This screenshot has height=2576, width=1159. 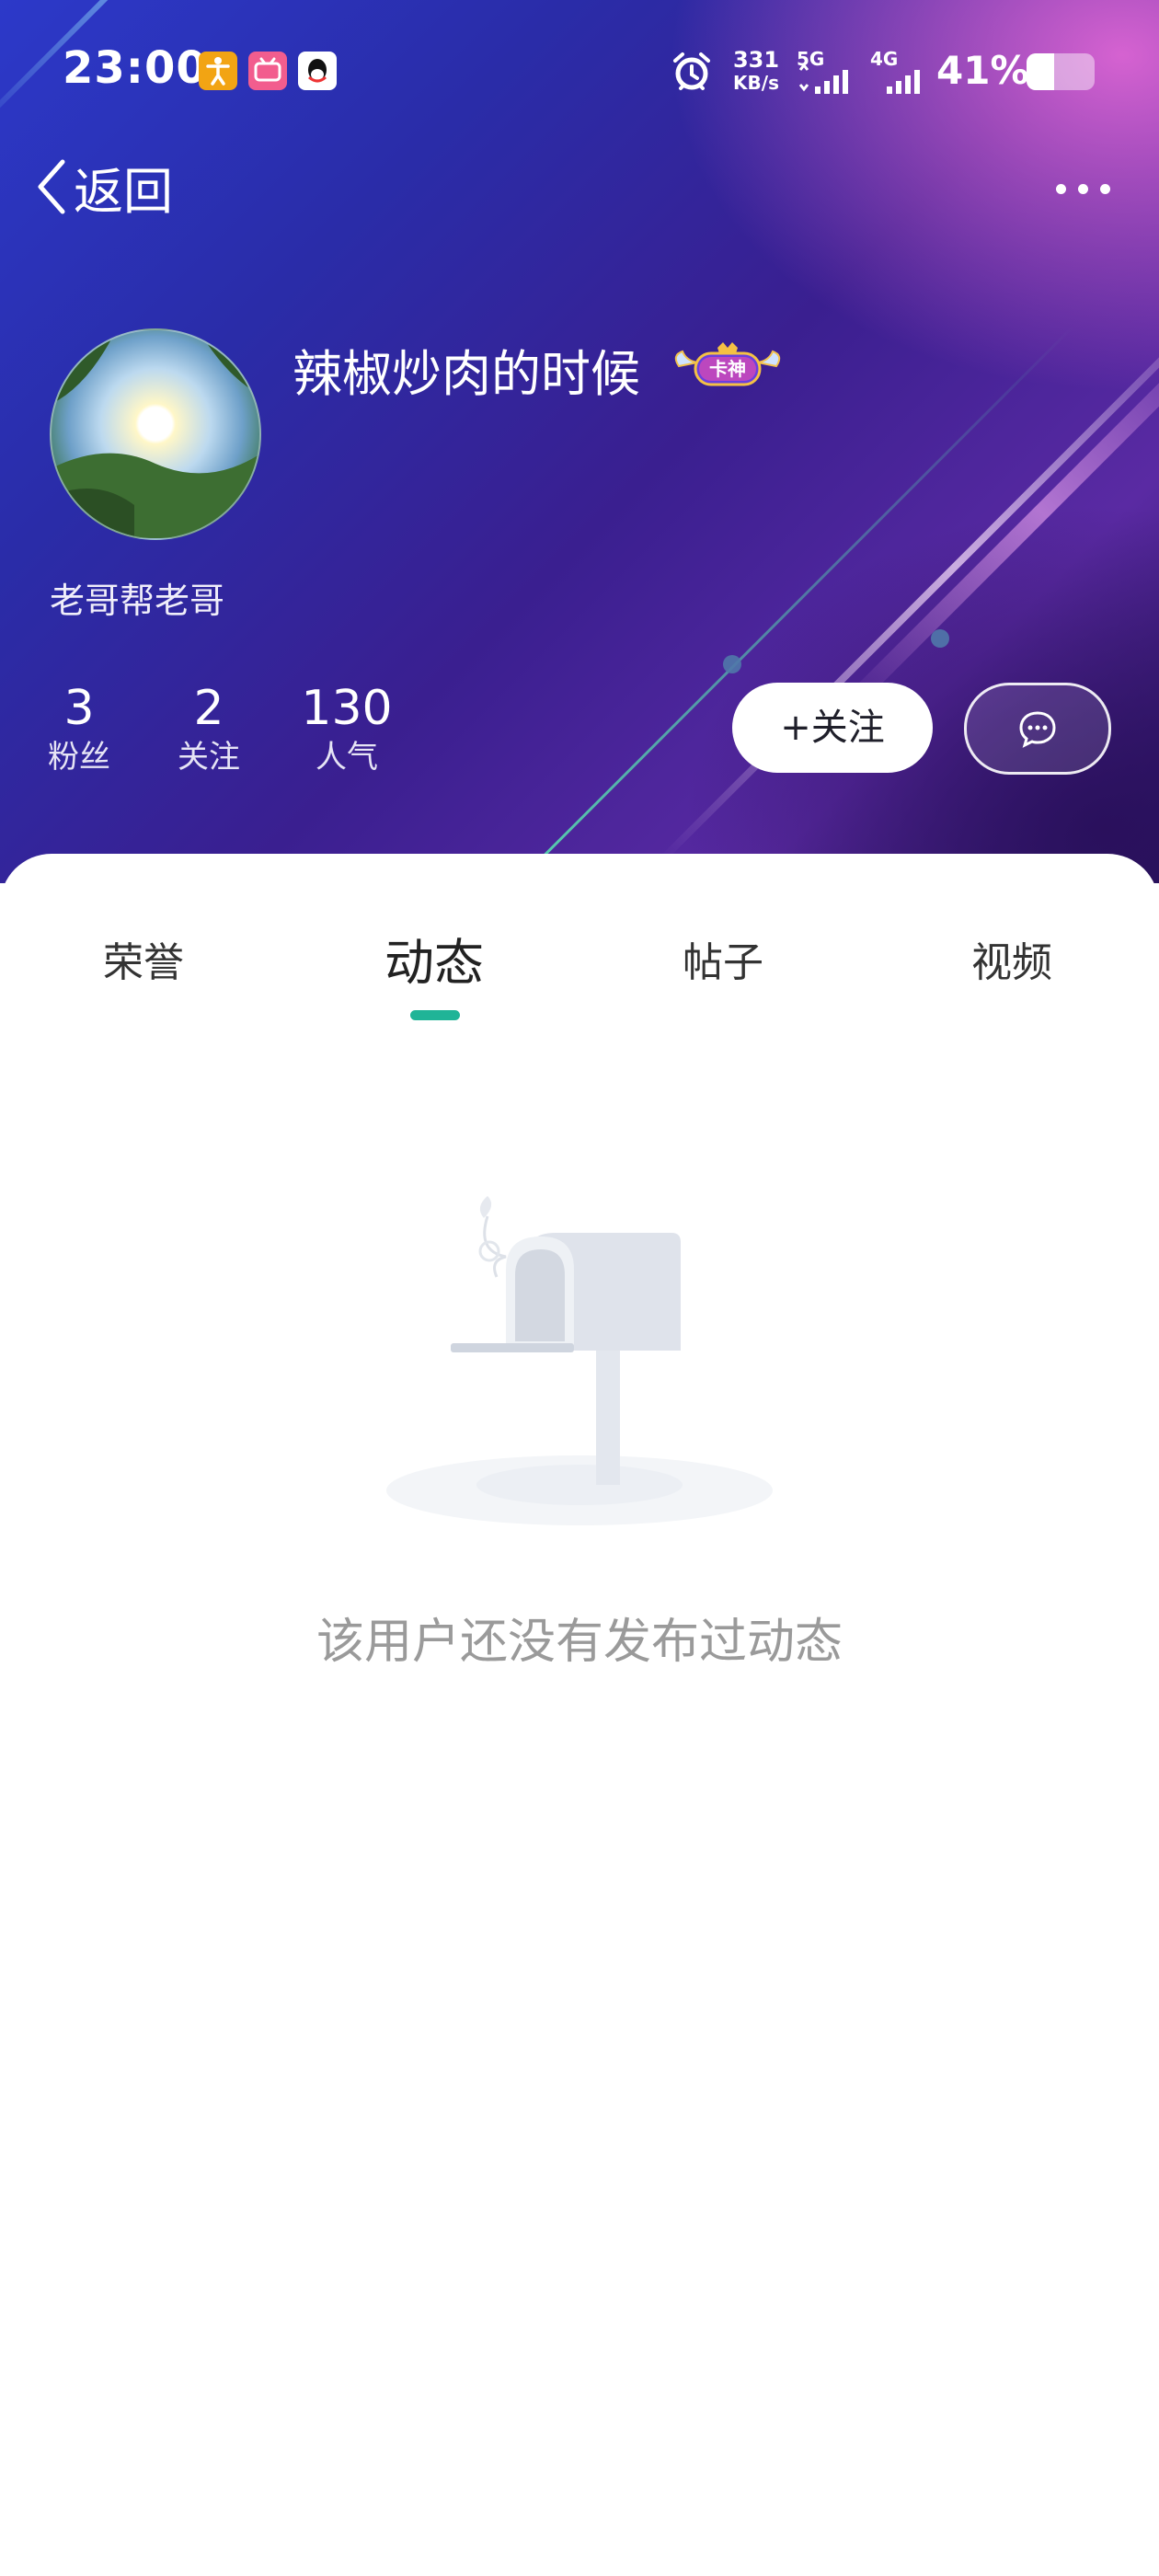 I want to click on more-options-button, so click(x=1085, y=188).